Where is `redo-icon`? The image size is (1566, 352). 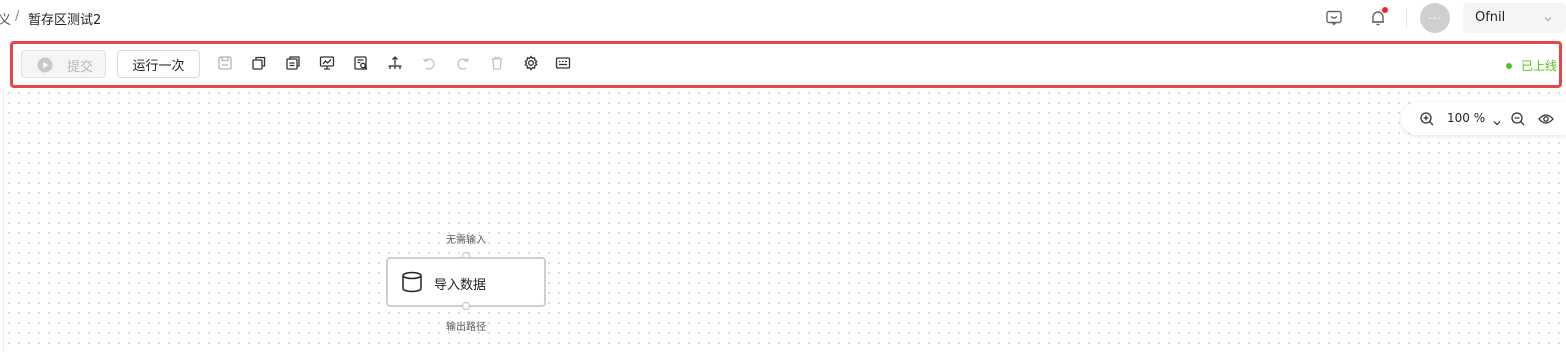 redo-icon is located at coordinates (463, 63).